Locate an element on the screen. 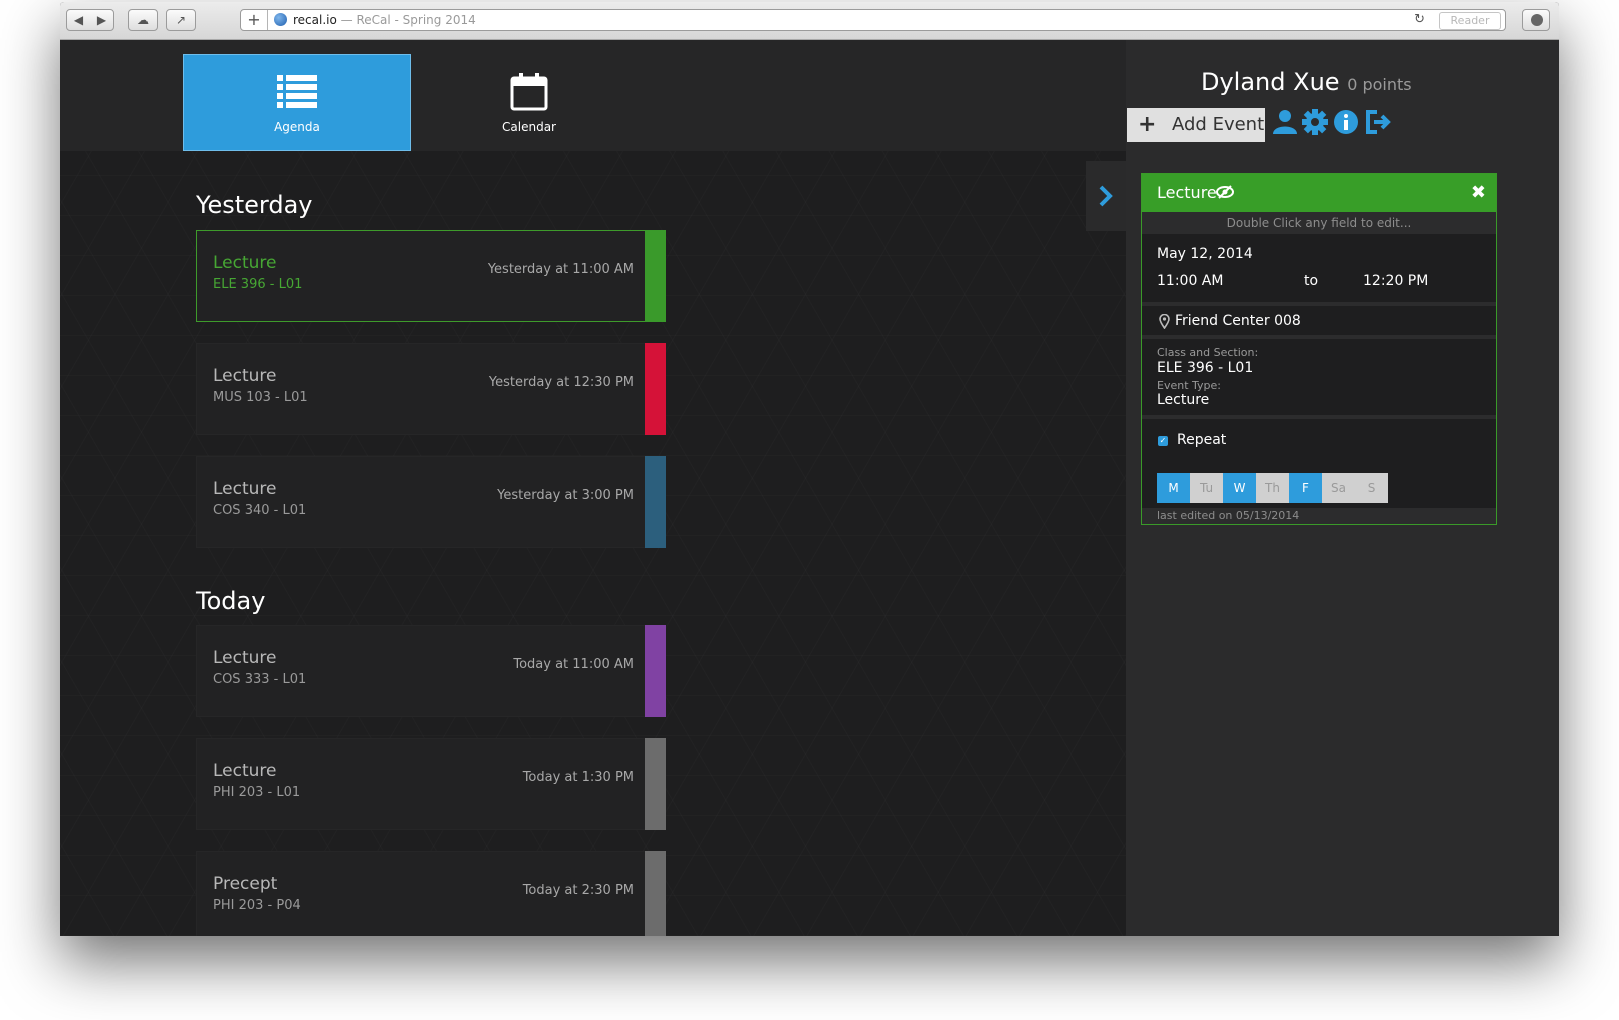 The height and width of the screenshot is (1020, 1619). event-start-time: 11:00 AM is located at coordinates (1190, 281).